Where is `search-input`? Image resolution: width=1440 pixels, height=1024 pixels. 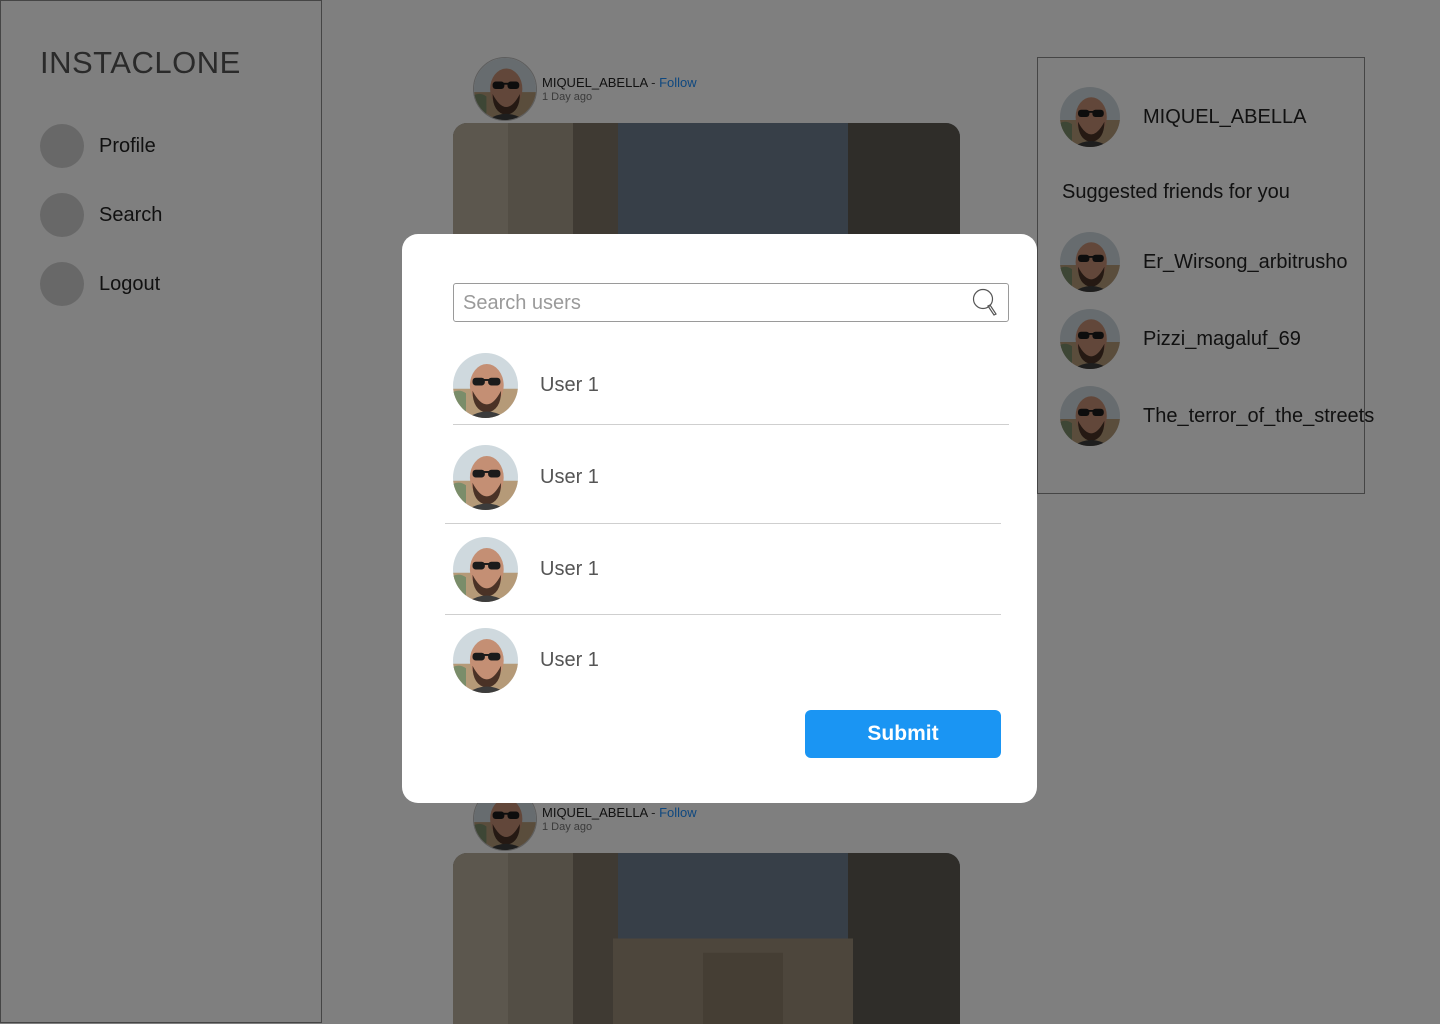
search-input is located at coordinates (713, 303).